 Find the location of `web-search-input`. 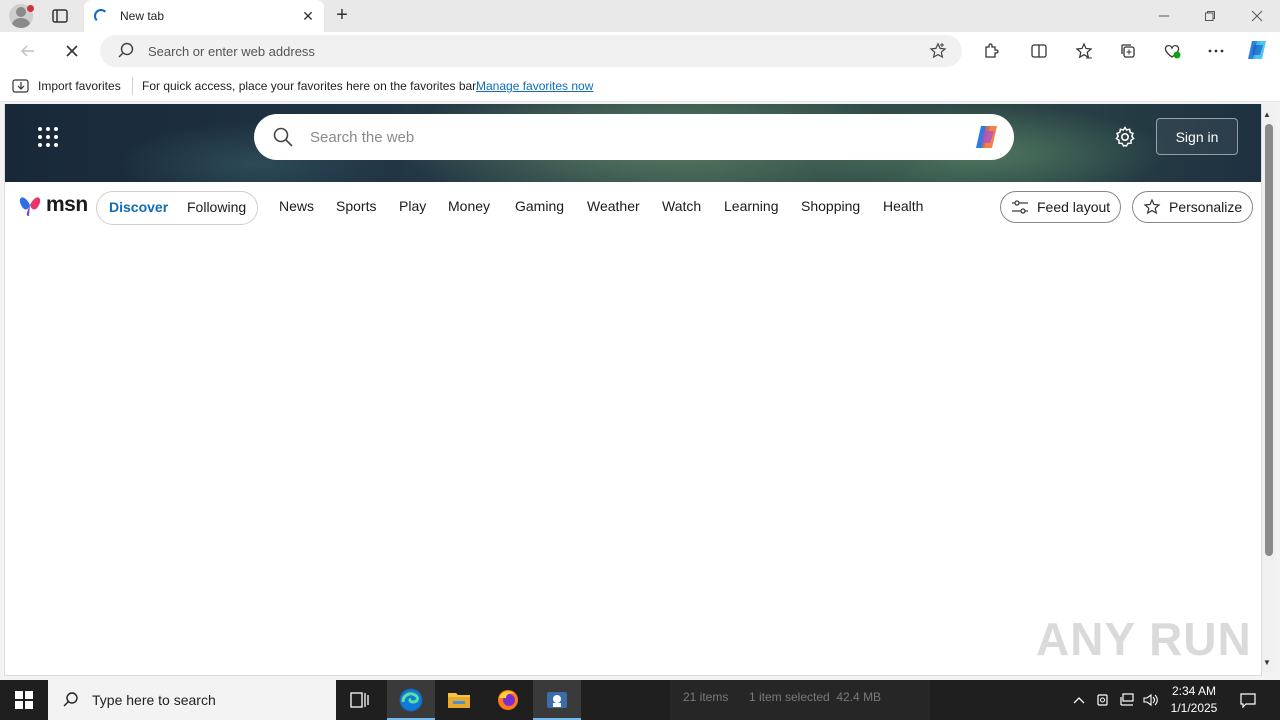

web-search-input is located at coordinates (610, 137).